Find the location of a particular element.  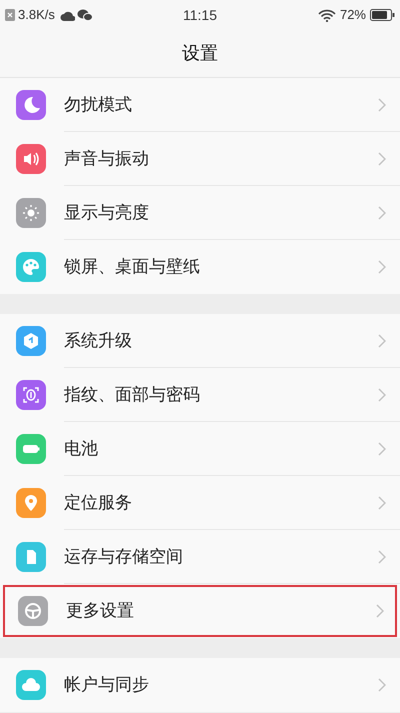

wifi-icon is located at coordinates (327, 15).